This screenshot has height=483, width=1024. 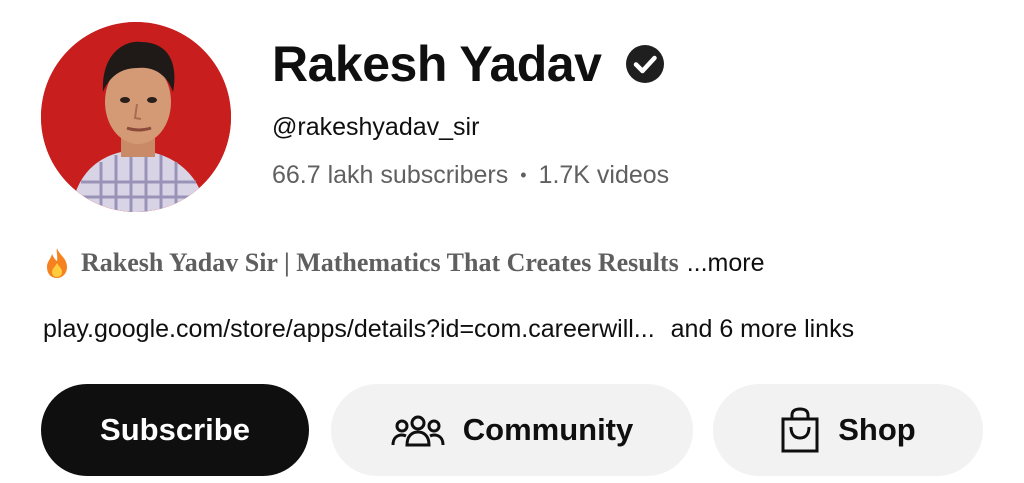 I want to click on avatar-photo, so click(x=136, y=117).